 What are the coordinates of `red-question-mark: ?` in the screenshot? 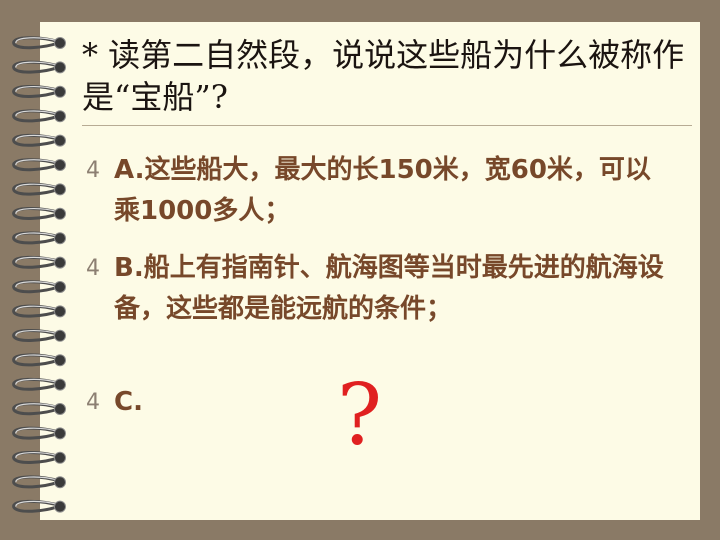 It's located at (360, 415).